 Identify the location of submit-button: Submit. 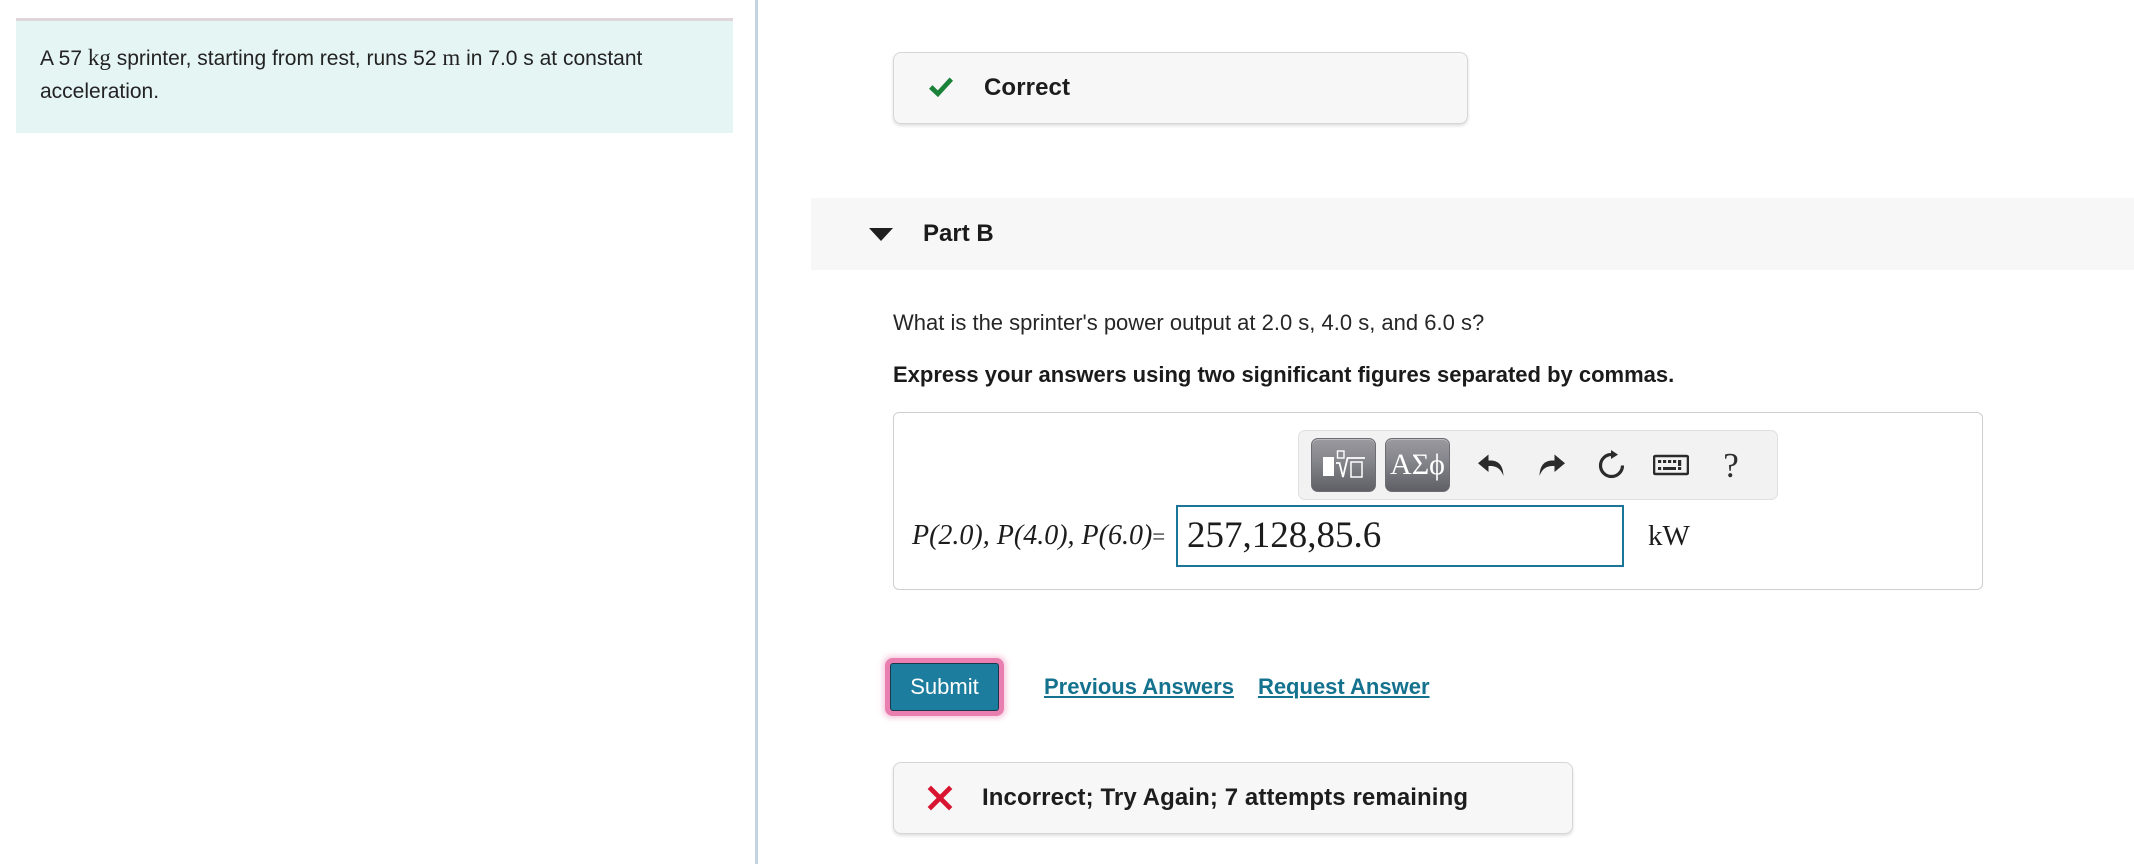
(944, 687).